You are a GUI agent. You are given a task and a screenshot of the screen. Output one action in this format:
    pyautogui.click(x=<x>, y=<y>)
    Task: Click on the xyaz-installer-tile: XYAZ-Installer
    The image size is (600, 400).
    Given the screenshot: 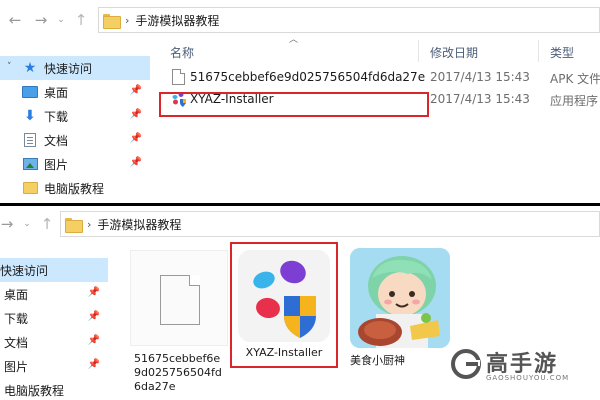 What is the action you would take?
    pyautogui.click(x=284, y=307)
    